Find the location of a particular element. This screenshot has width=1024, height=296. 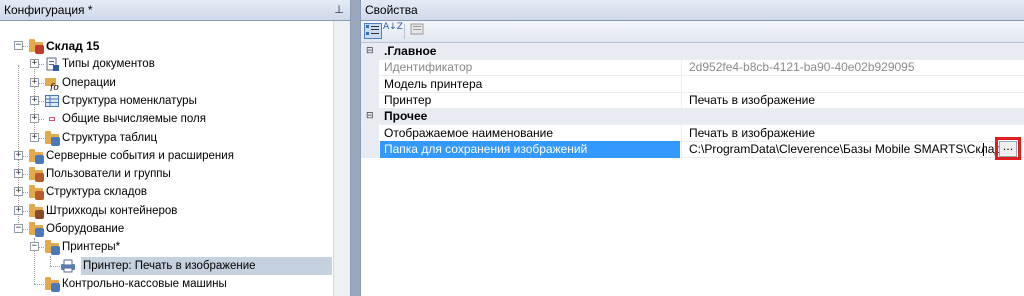

folder-printer-icon is located at coordinates (52, 247).